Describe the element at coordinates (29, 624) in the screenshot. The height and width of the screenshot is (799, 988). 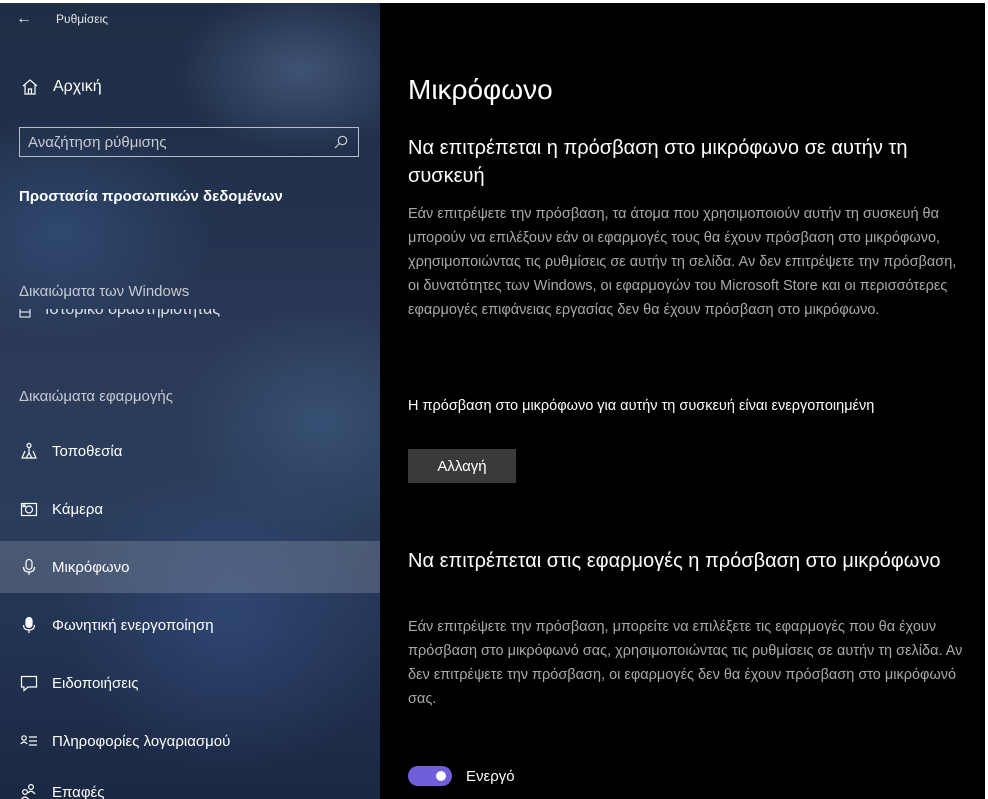
I see `voice-activation-icon` at that location.